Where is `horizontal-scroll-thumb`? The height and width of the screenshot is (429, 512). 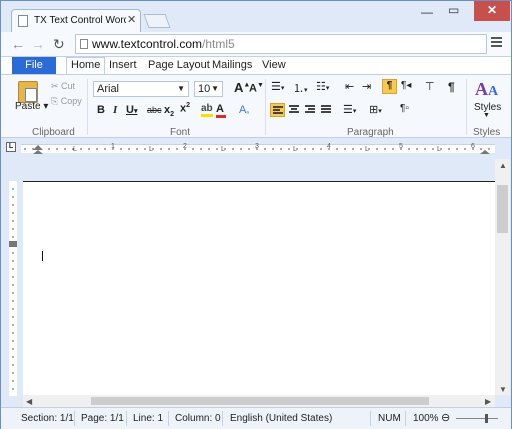 horizontal-scroll-thumb is located at coordinates (260, 401).